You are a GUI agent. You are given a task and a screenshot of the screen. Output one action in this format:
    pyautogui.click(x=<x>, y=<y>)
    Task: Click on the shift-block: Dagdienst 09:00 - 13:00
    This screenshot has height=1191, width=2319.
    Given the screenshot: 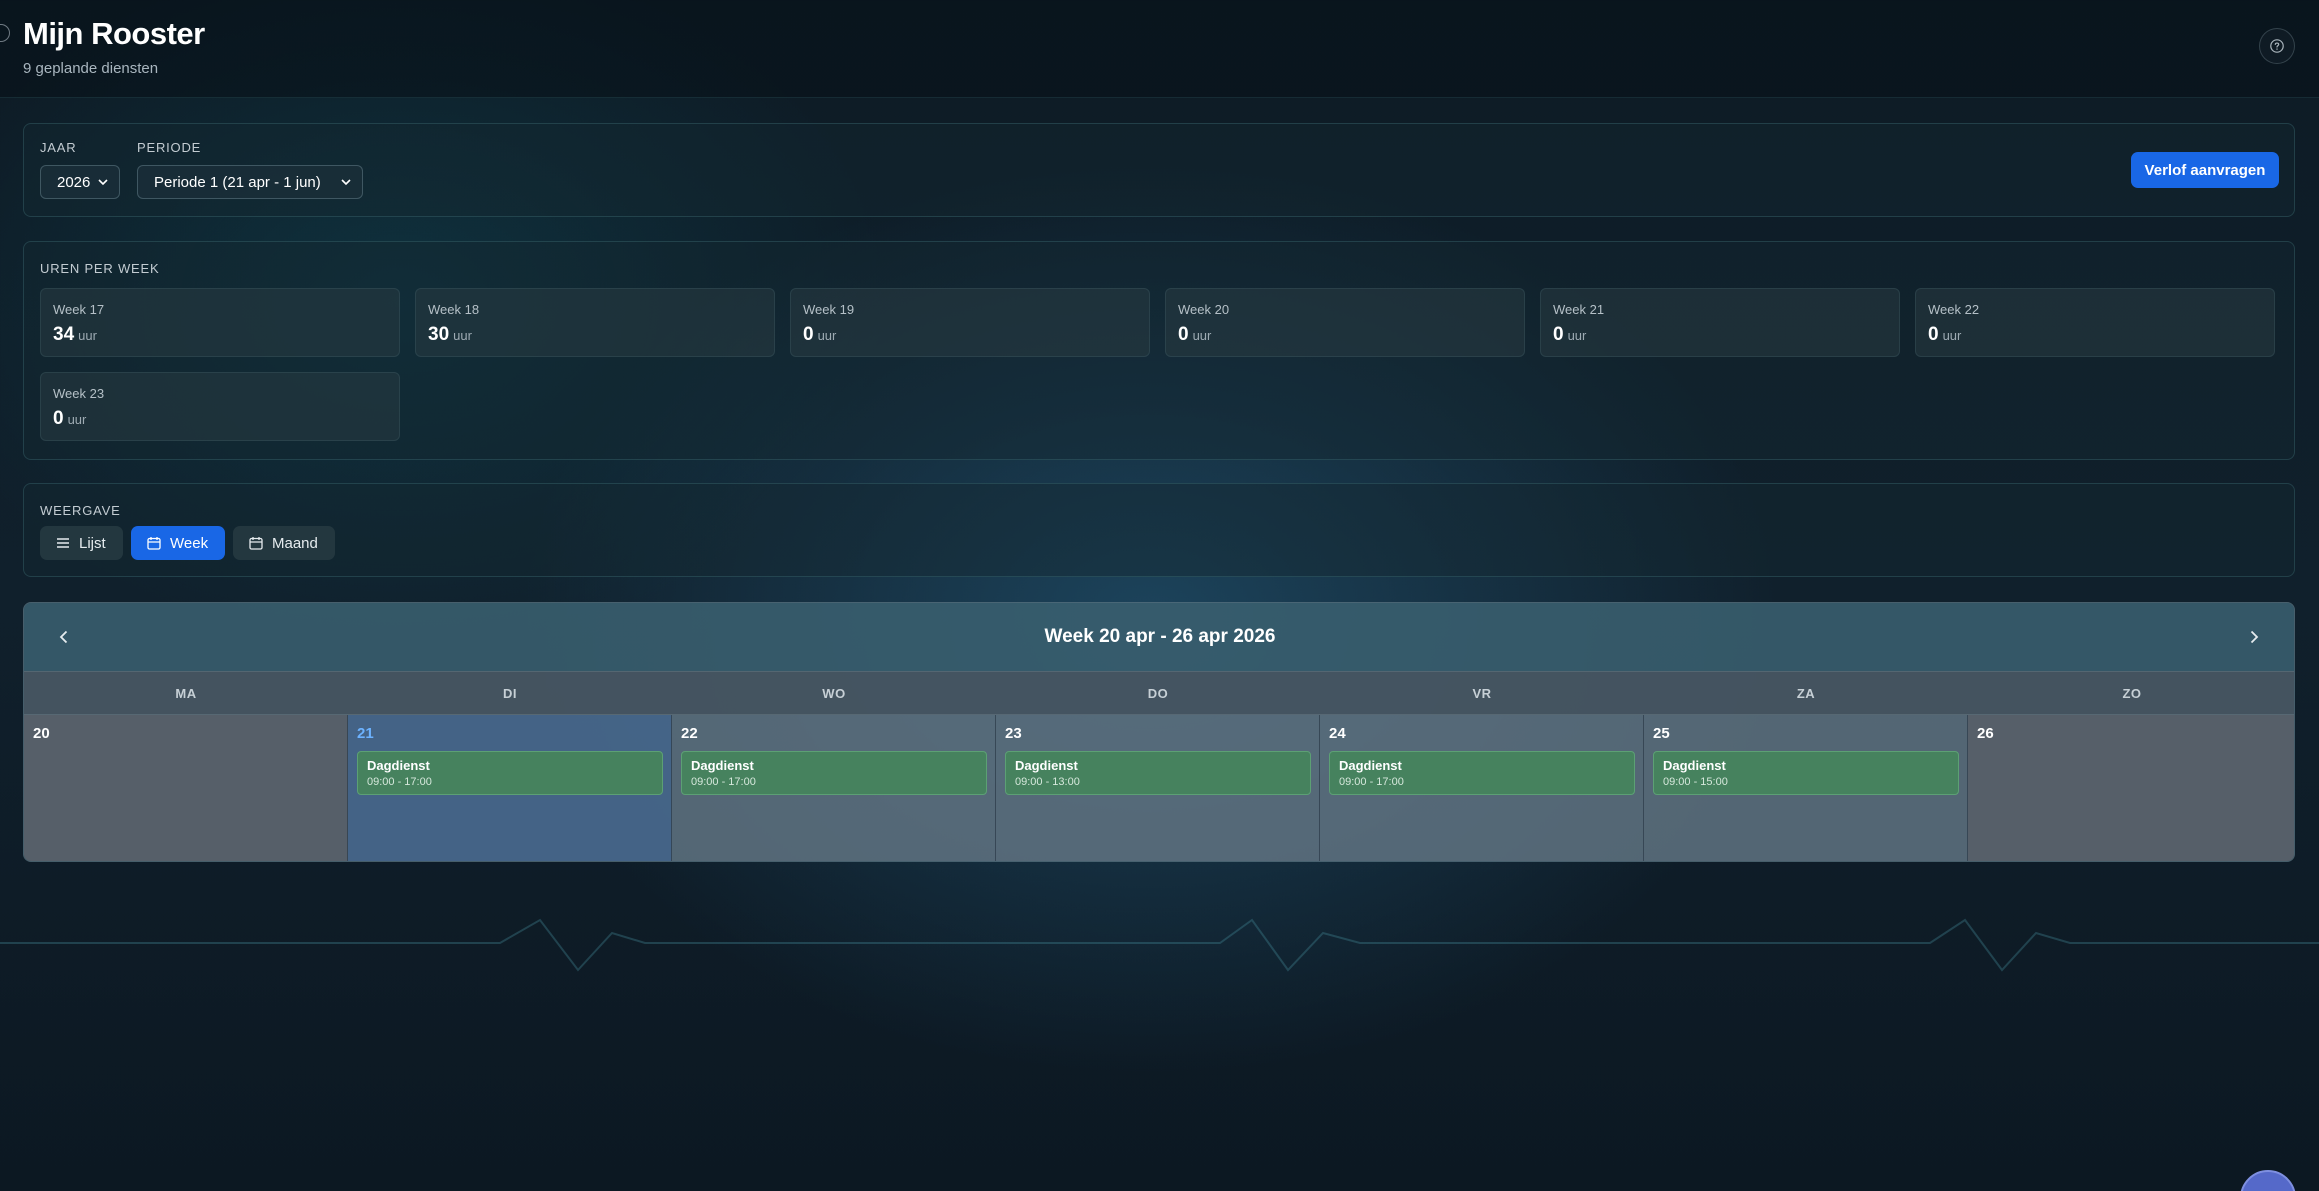 What is the action you would take?
    pyautogui.click(x=1158, y=773)
    